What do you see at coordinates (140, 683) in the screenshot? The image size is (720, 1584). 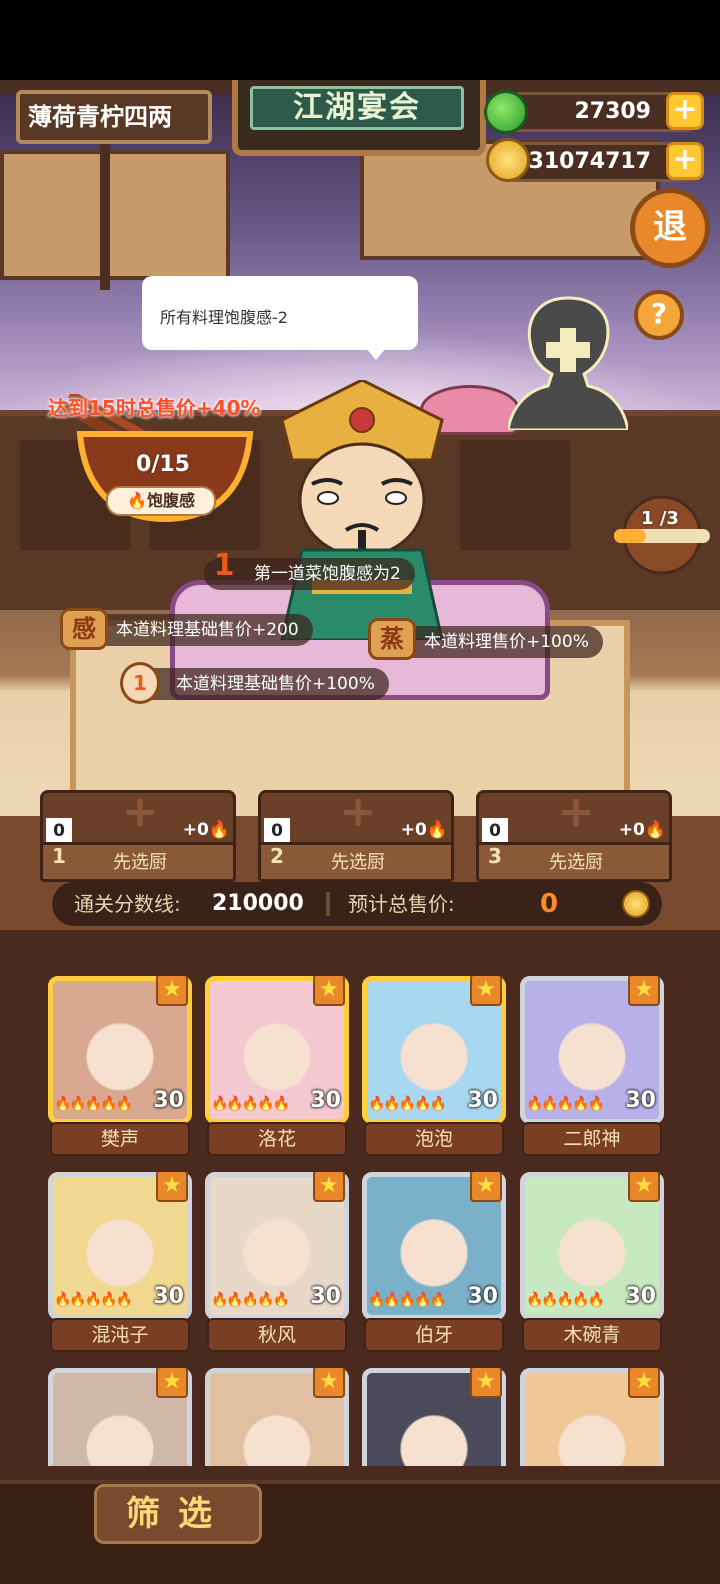 I see `buff-badge: 1` at bounding box center [140, 683].